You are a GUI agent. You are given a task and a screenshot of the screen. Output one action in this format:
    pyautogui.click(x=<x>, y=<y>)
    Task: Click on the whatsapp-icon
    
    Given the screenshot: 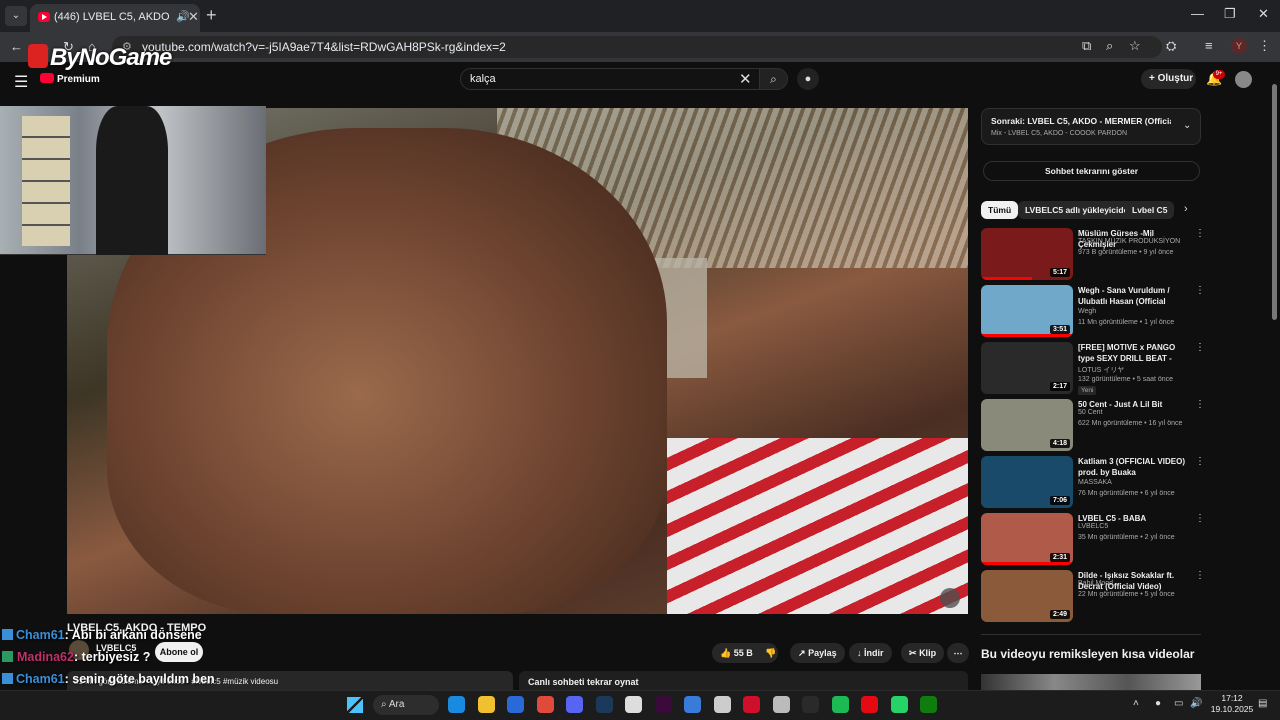 What is the action you would take?
    pyautogui.click(x=899, y=704)
    